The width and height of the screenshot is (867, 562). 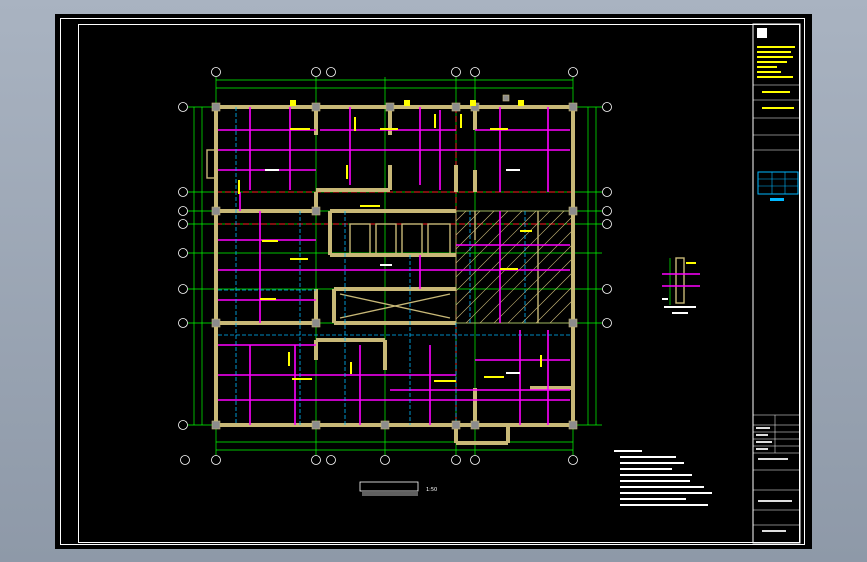 I want to click on axis-bubbles-top, so click(x=394, y=72).